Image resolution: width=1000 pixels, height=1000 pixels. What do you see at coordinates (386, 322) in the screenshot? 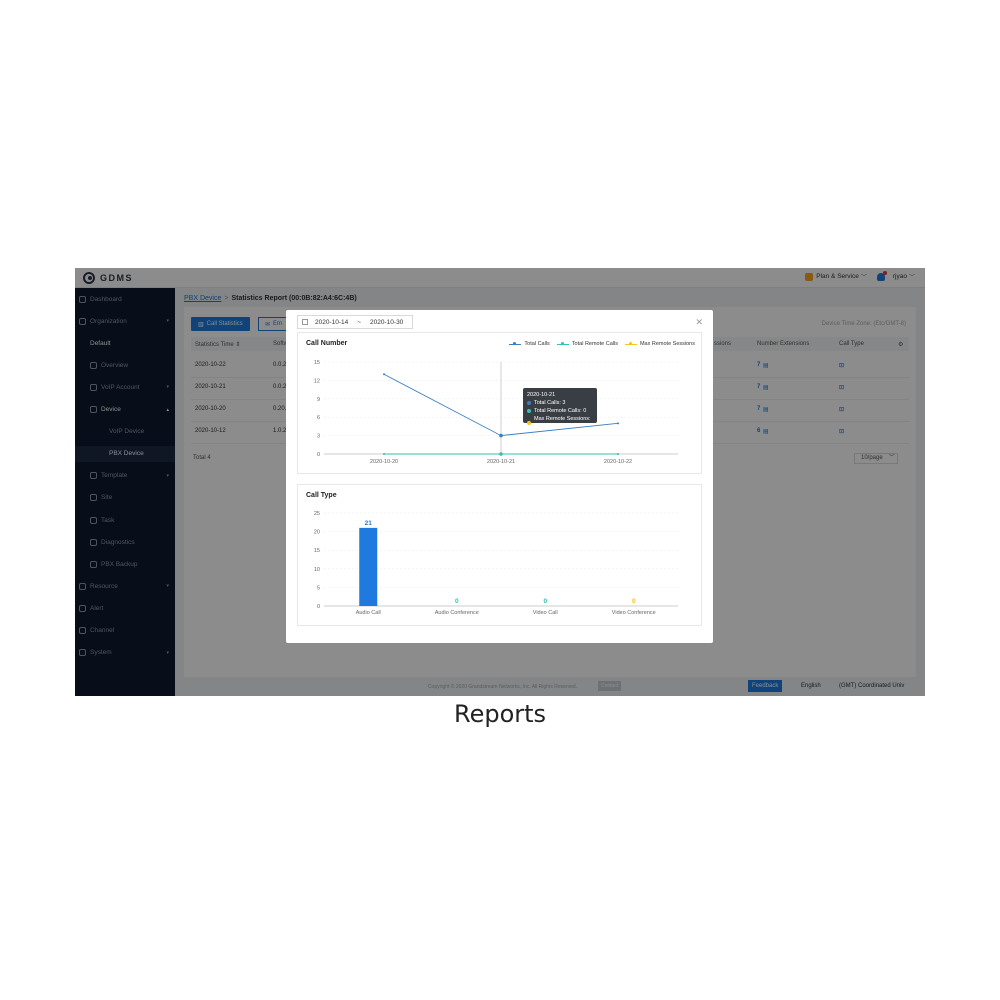
I see `date-end: 2020-10-30` at bounding box center [386, 322].